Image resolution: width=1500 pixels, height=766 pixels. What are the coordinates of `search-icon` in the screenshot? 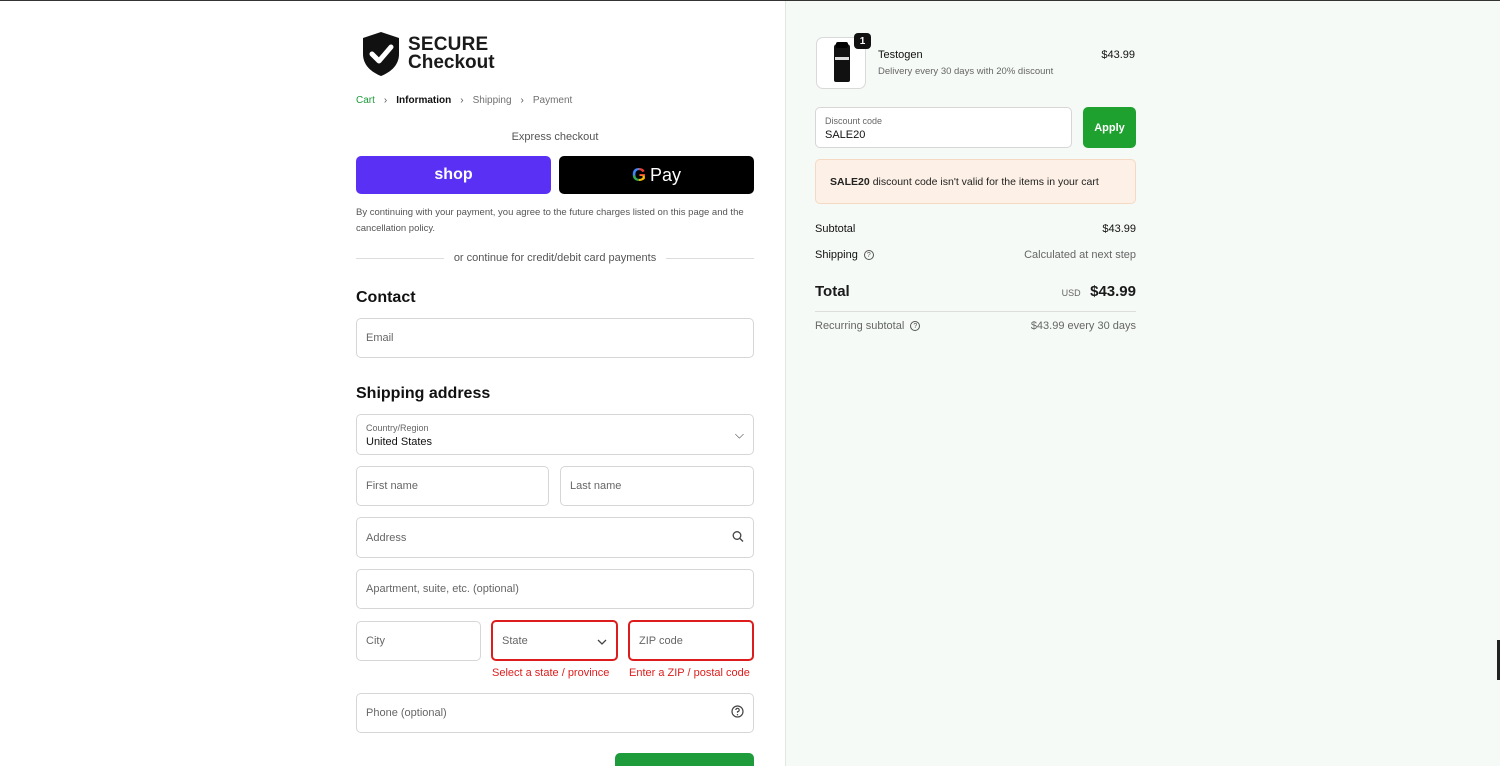 It's located at (738, 537).